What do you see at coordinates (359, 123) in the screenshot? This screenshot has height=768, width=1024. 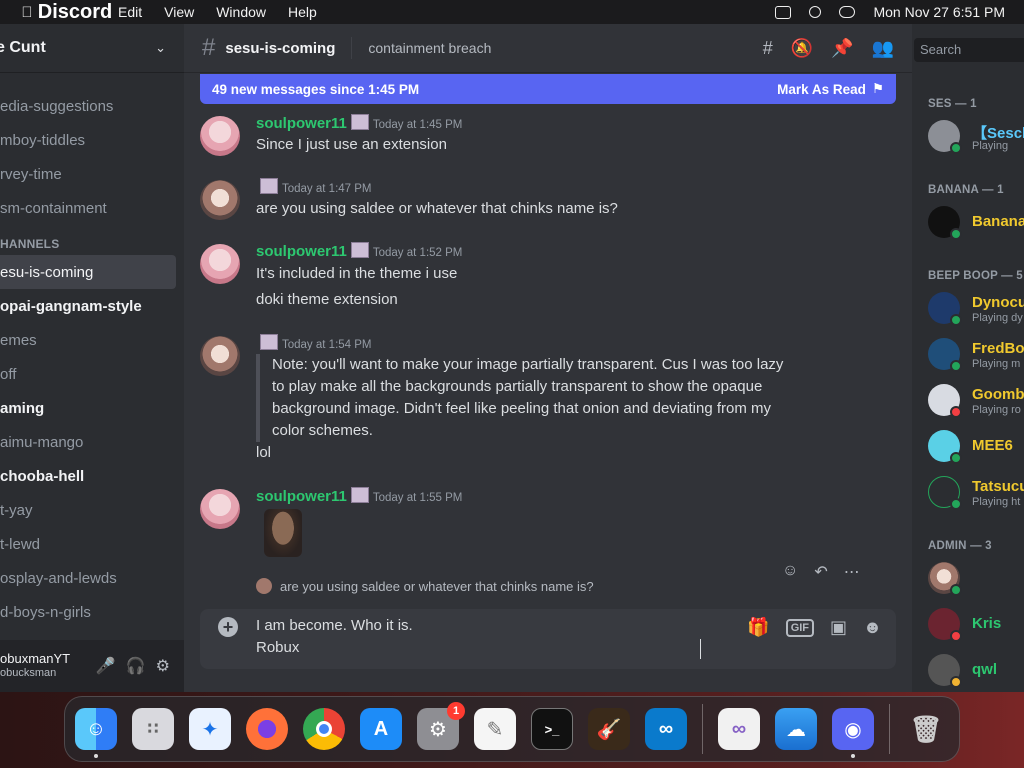 I see `message-author: soulpower11 Today at 1:45 PM` at bounding box center [359, 123].